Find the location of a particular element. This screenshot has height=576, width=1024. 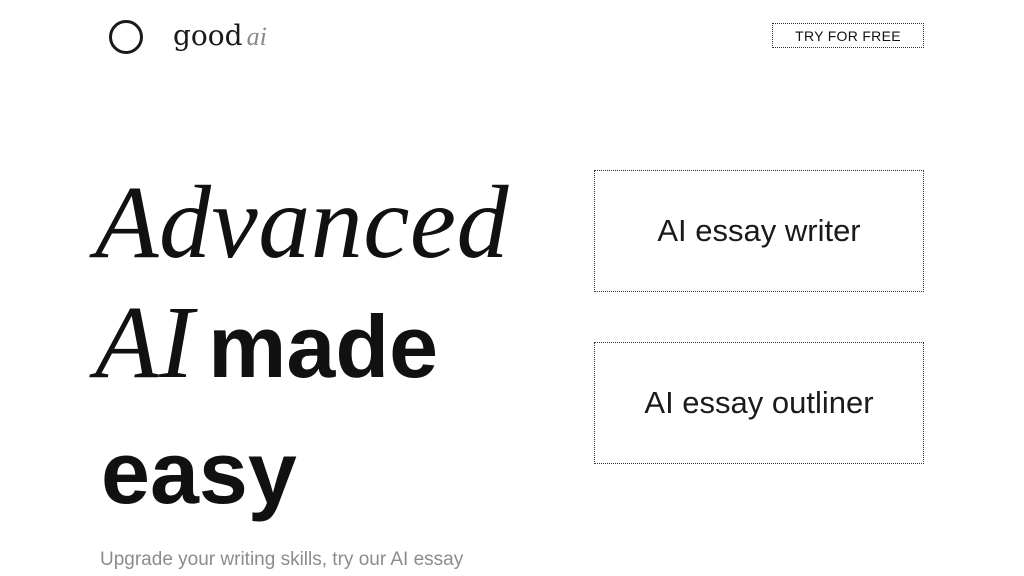

hero-word-ai: AI is located at coordinates (145, 342).